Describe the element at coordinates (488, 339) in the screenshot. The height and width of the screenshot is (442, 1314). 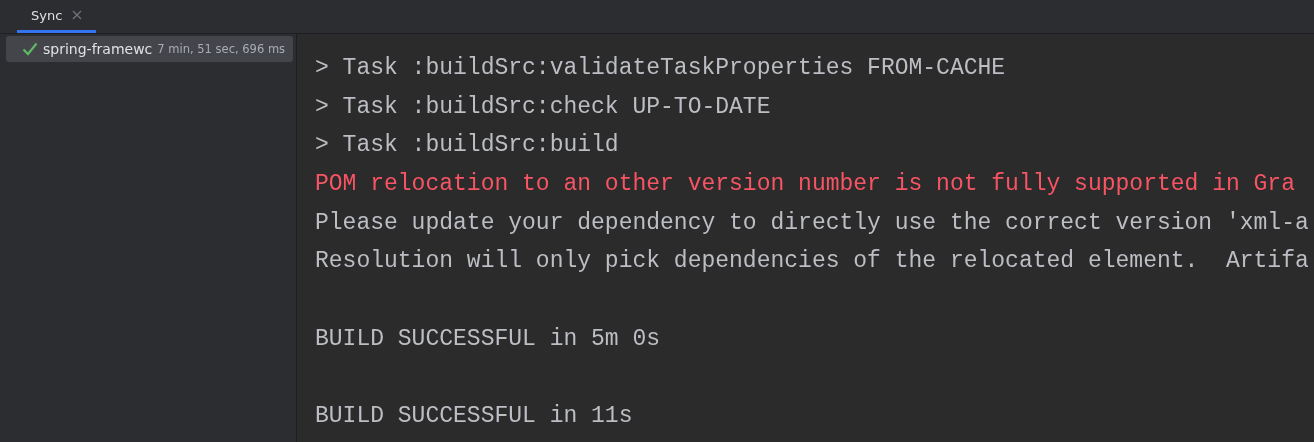
I see `console-line: BUILD SUCCESSFUL in 5m 0s` at that location.